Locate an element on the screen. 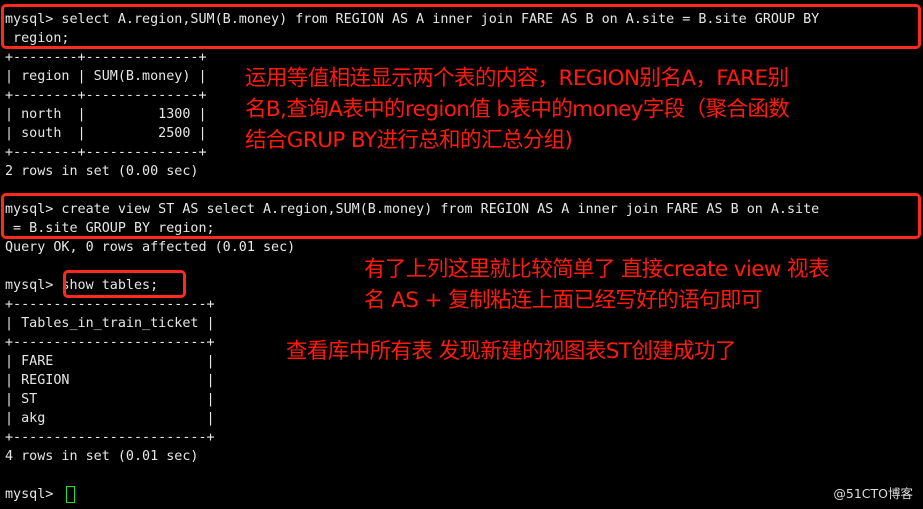 This screenshot has height=509, width=923. annotation-line: 名 AS + 复制粘连上面已经写好的语句即可 is located at coordinates (563, 300).